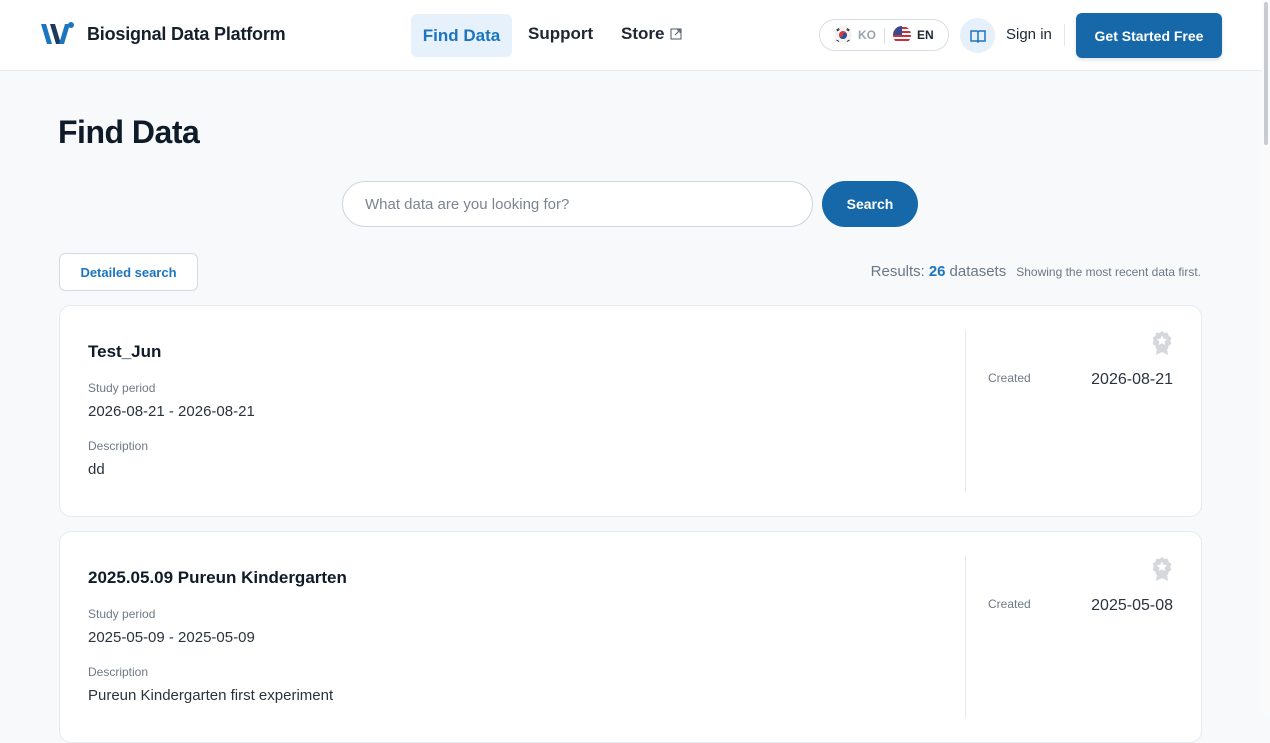 The width and height of the screenshot is (1270, 743). I want to click on brand-logo: Biosignal Data Platform, so click(162, 34).